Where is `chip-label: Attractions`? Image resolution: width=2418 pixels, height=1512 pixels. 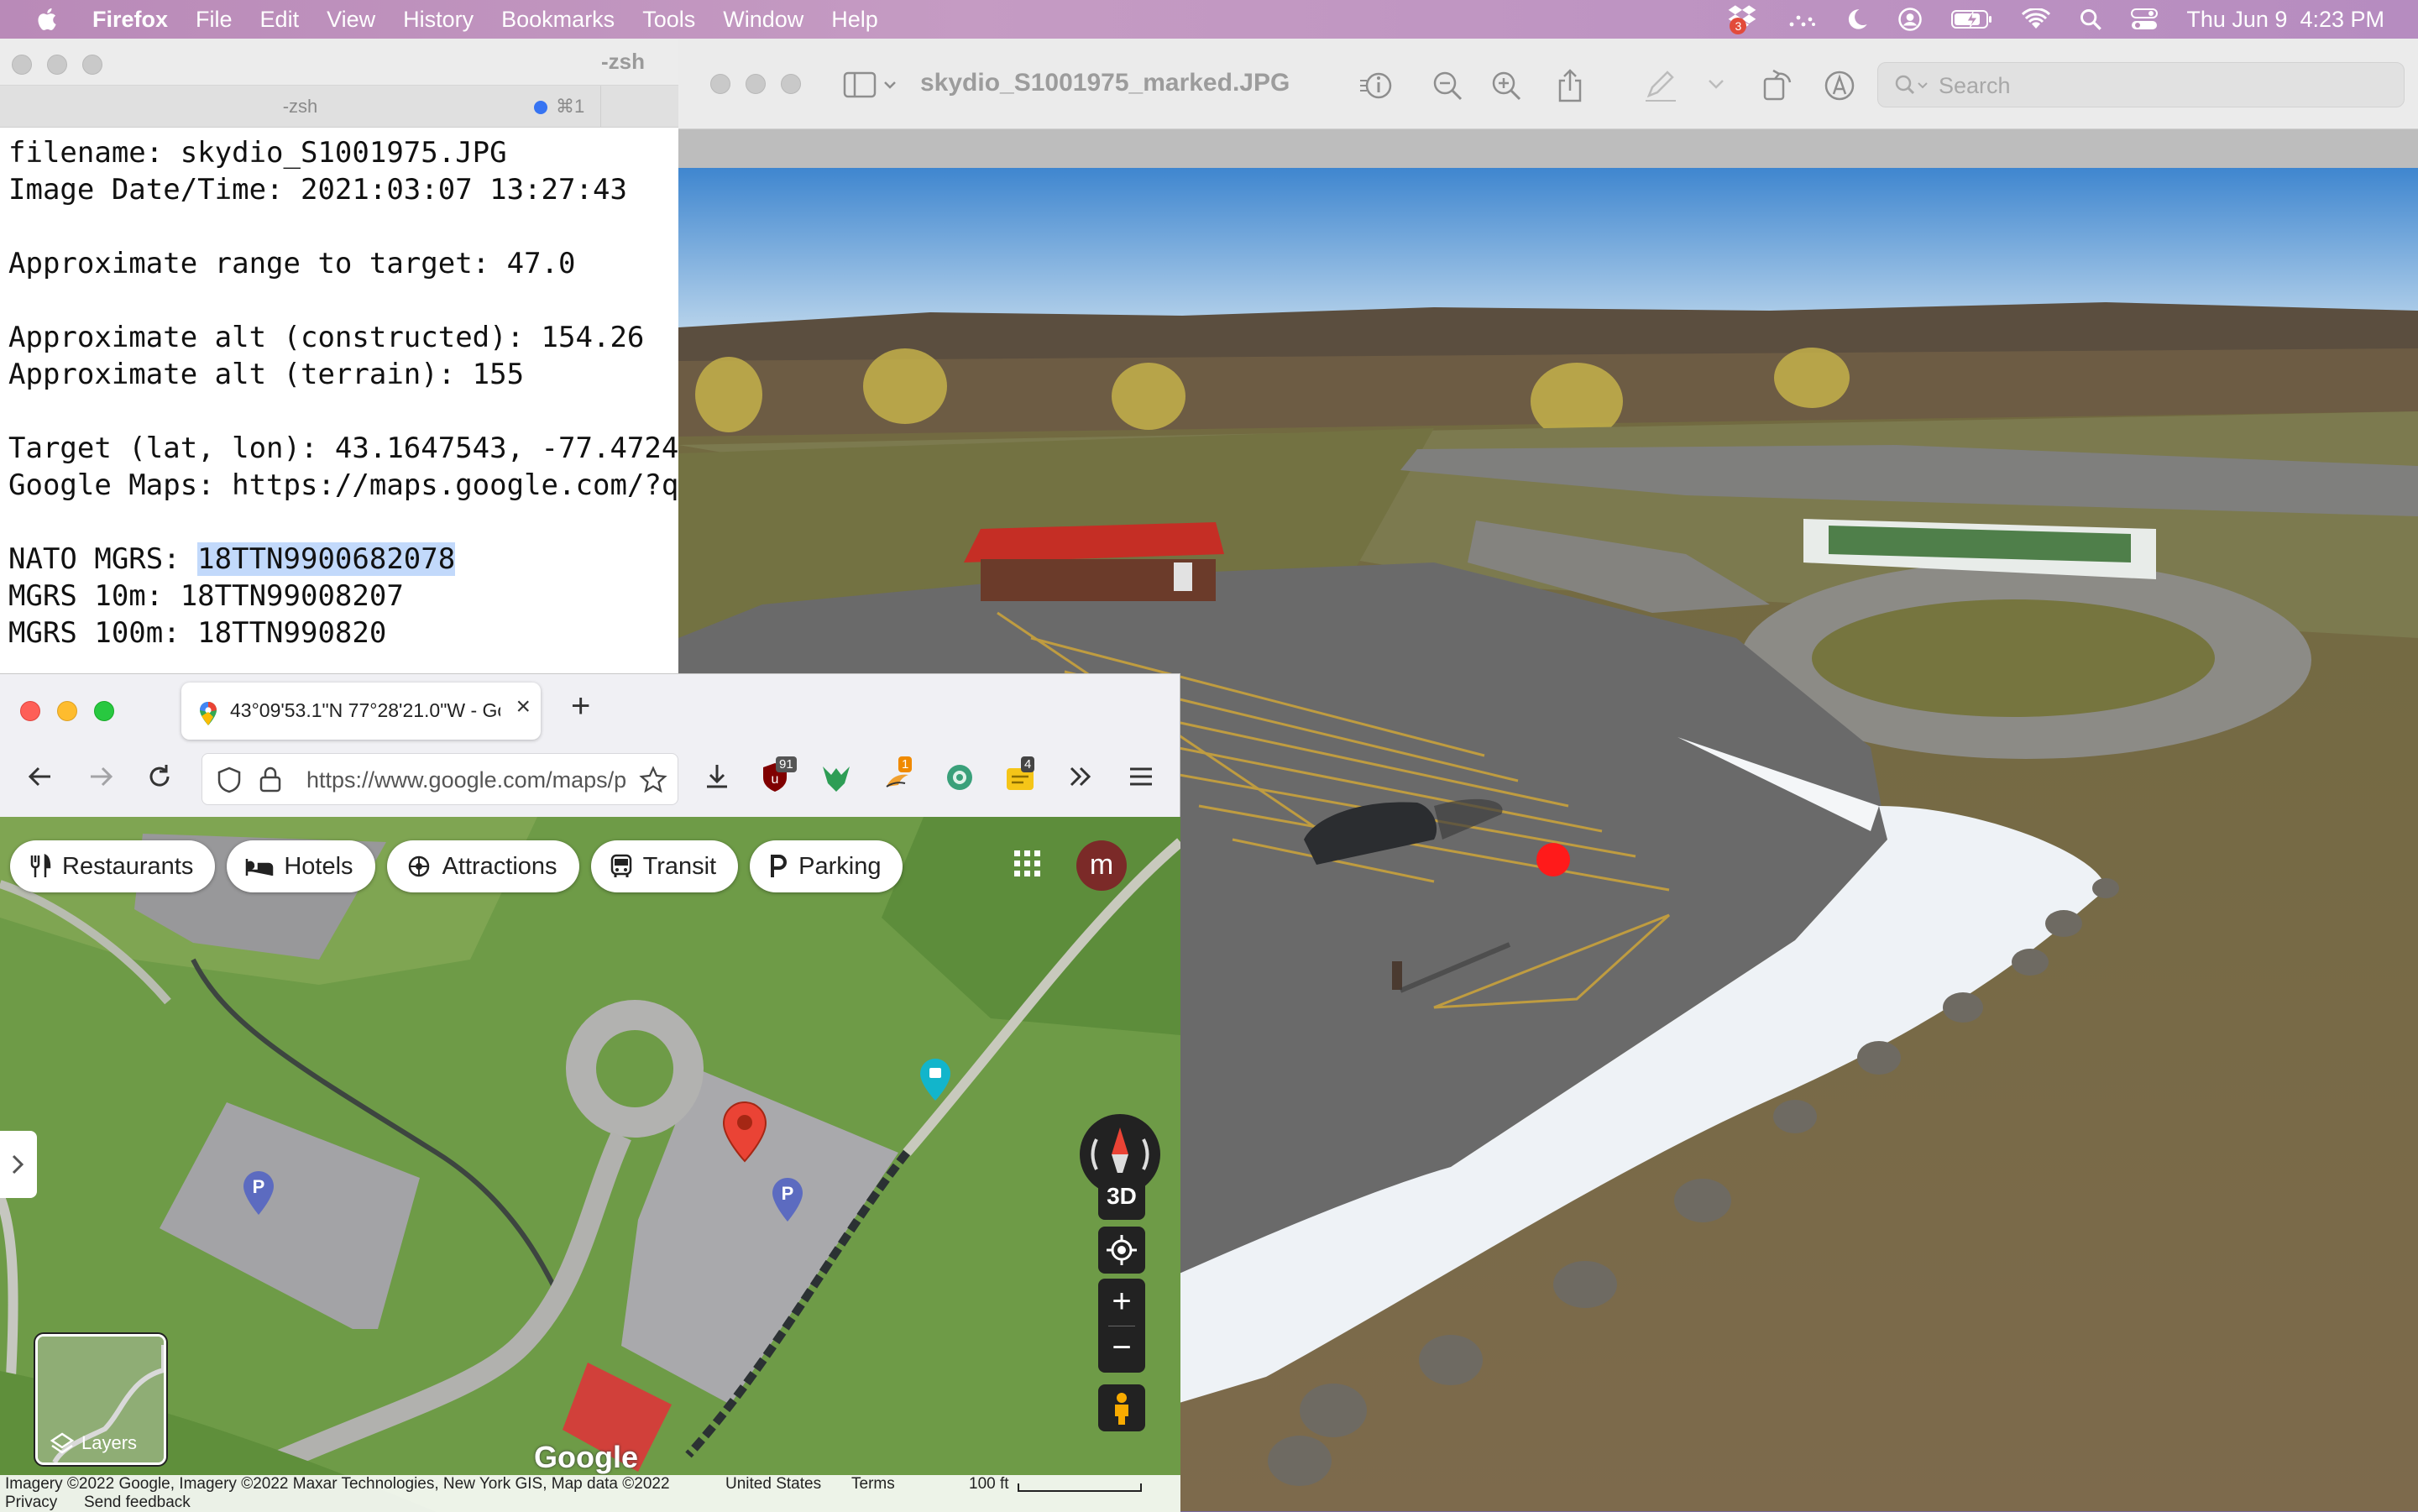 chip-label: Attractions is located at coordinates (499, 866).